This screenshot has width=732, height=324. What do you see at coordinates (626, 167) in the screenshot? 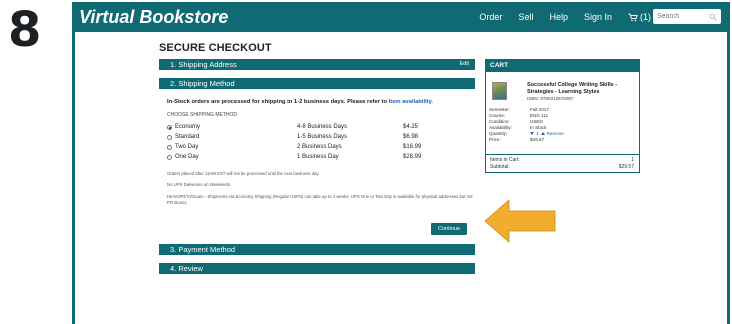
I see `subtotal-value: $29.57` at bounding box center [626, 167].